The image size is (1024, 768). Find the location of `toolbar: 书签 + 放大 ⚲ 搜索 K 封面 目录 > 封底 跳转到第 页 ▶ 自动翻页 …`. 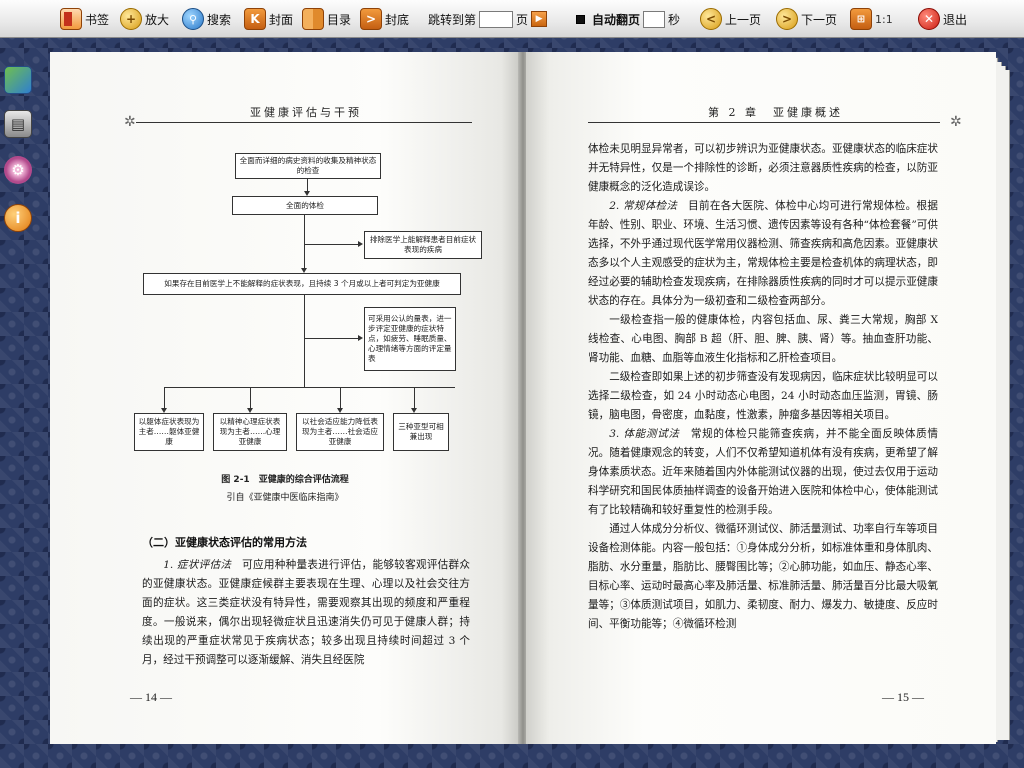

toolbar: 书签 + 放大 ⚲ 搜索 K 封面 目录 > 封底 跳转到第 页 ▶ 自动翻页 … is located at coordinates (512, 19).